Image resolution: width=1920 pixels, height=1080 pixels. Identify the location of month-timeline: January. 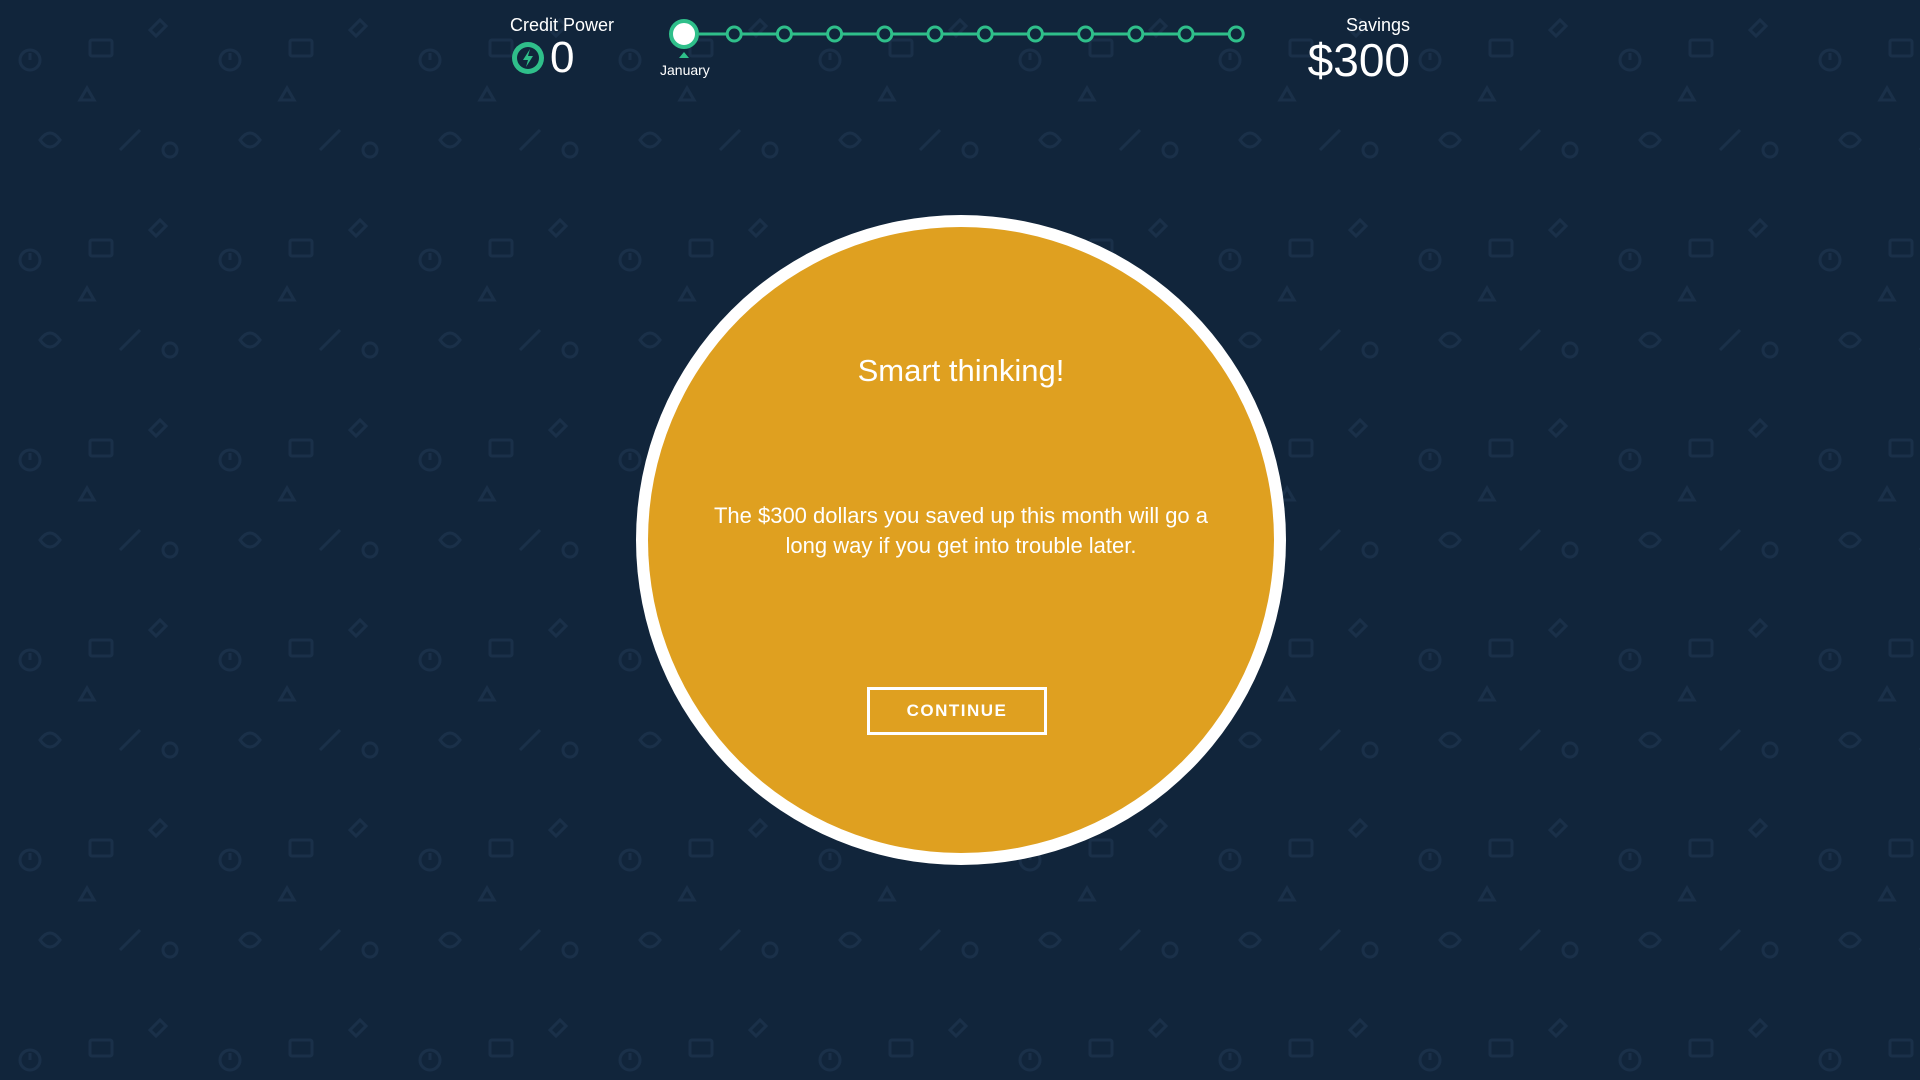
(960, 49).